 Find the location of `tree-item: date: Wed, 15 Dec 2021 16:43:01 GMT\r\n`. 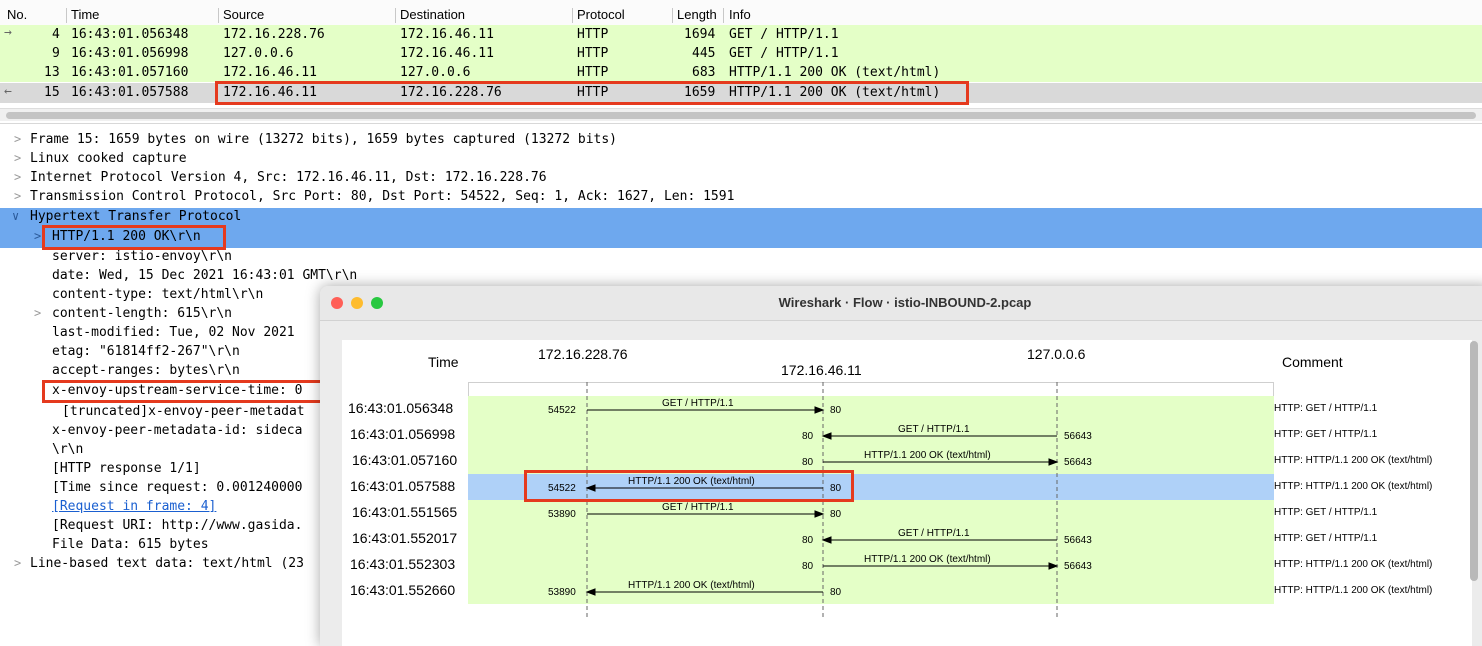

tree-item: date: Wed, 15 Dec 2021 16:43:01 GMT\r\n is located at coordinates (741, 276).